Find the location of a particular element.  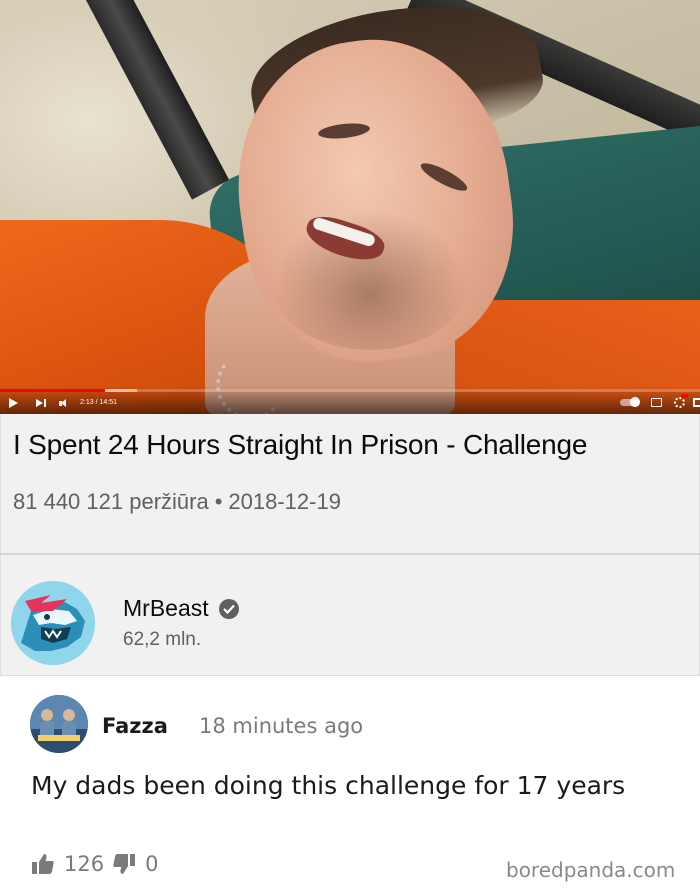

view-count: 81 440 121 peržiūra is located at coordinates (111, 501).